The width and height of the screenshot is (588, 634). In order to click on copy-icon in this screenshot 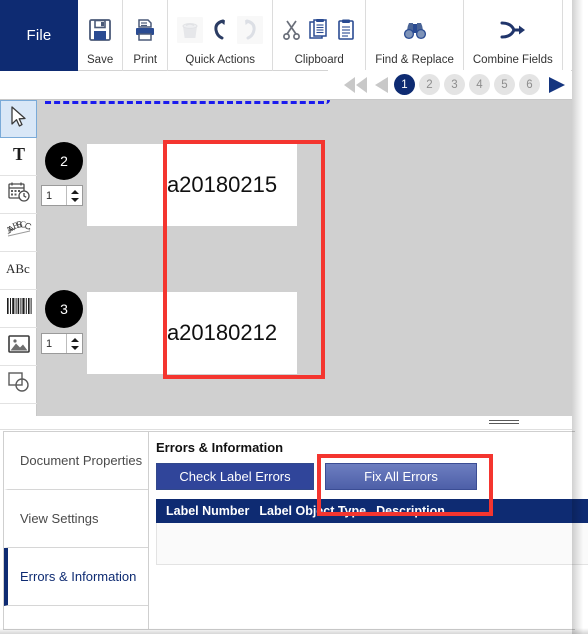, I will do `click(319, 30)`.